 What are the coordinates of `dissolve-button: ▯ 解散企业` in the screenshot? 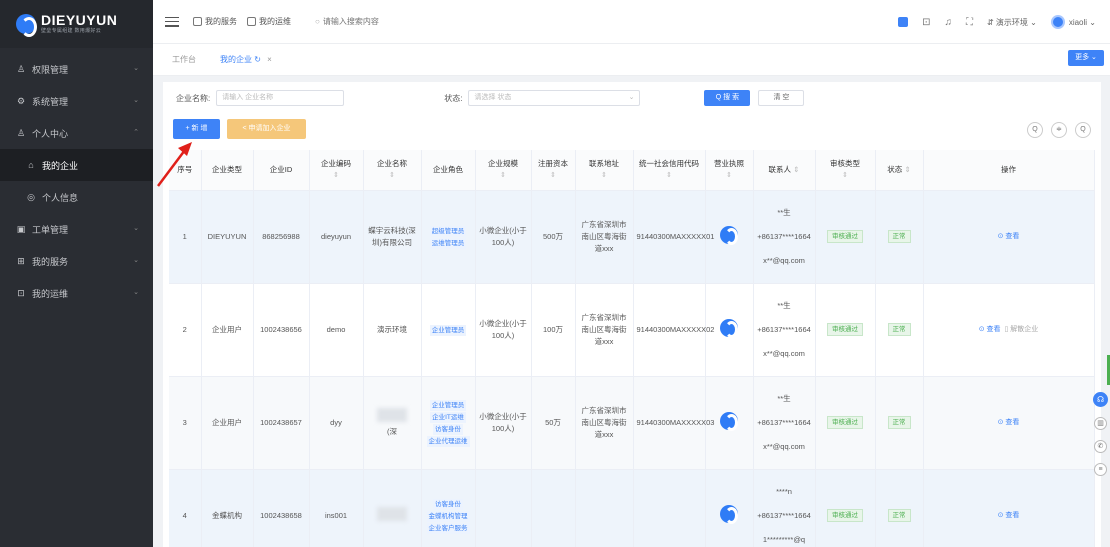 It's located at (1022, 329).